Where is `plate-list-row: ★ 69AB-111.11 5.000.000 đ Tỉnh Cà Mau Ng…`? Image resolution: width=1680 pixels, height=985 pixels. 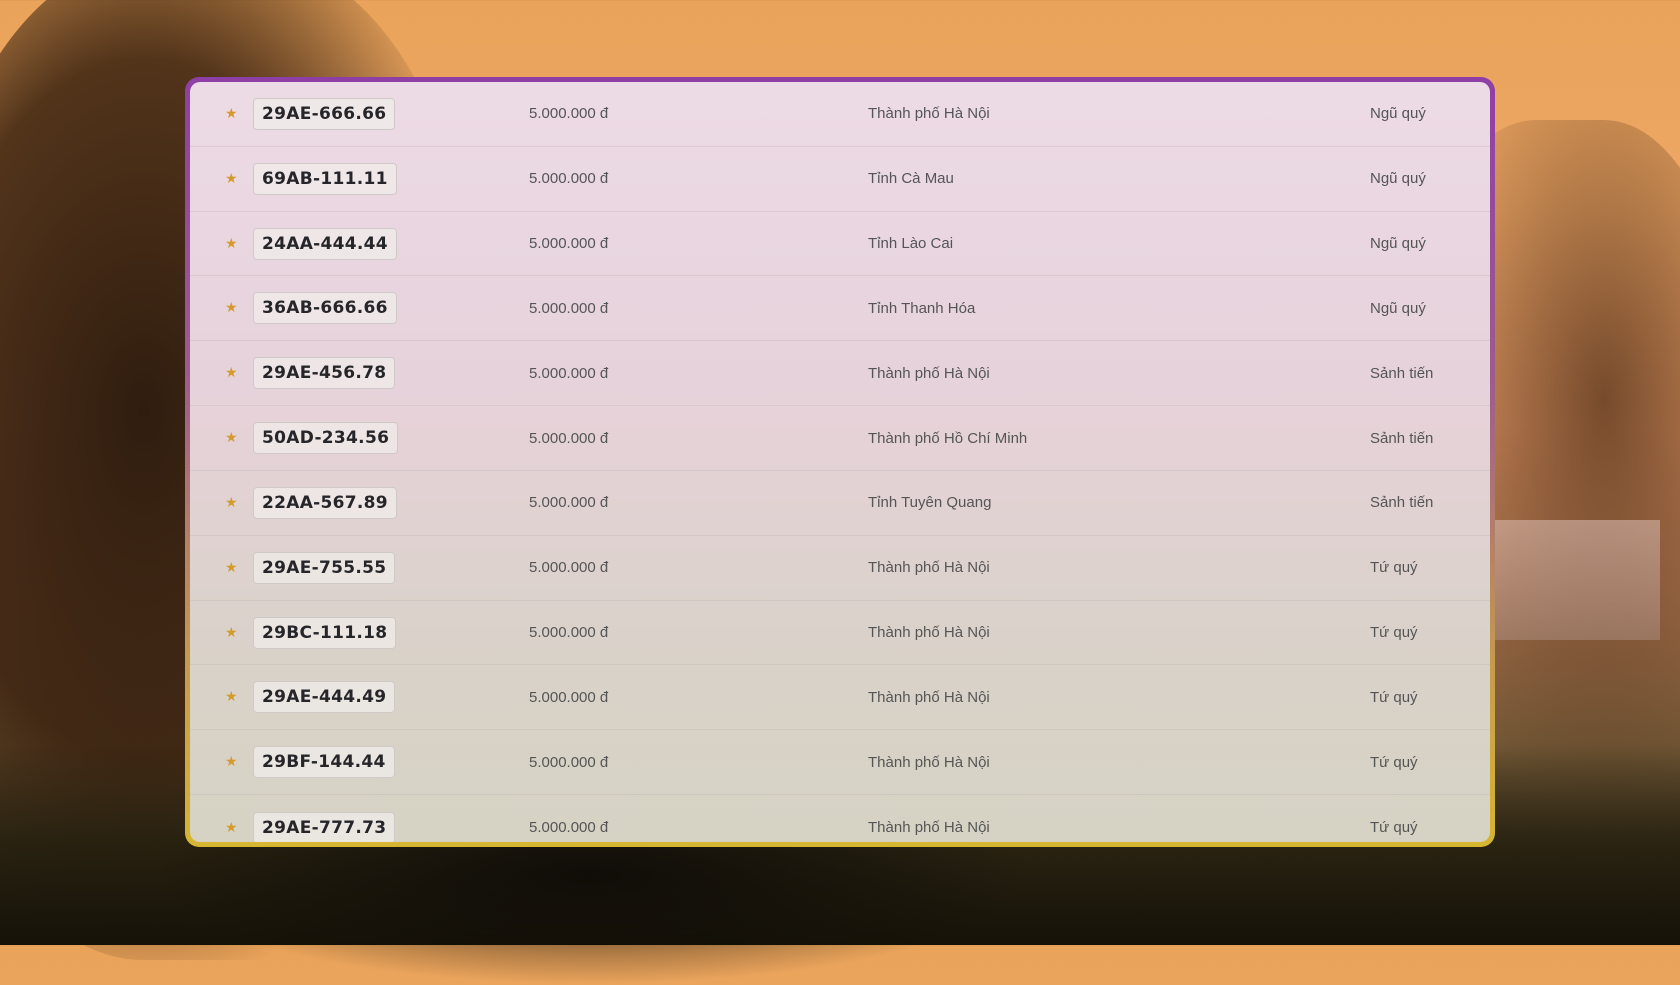
plate-list-row: ★ 69AB-111.11 5.000.000 đ Tỉnh Cà Mau Ng… is located at coordinates (840, 179).